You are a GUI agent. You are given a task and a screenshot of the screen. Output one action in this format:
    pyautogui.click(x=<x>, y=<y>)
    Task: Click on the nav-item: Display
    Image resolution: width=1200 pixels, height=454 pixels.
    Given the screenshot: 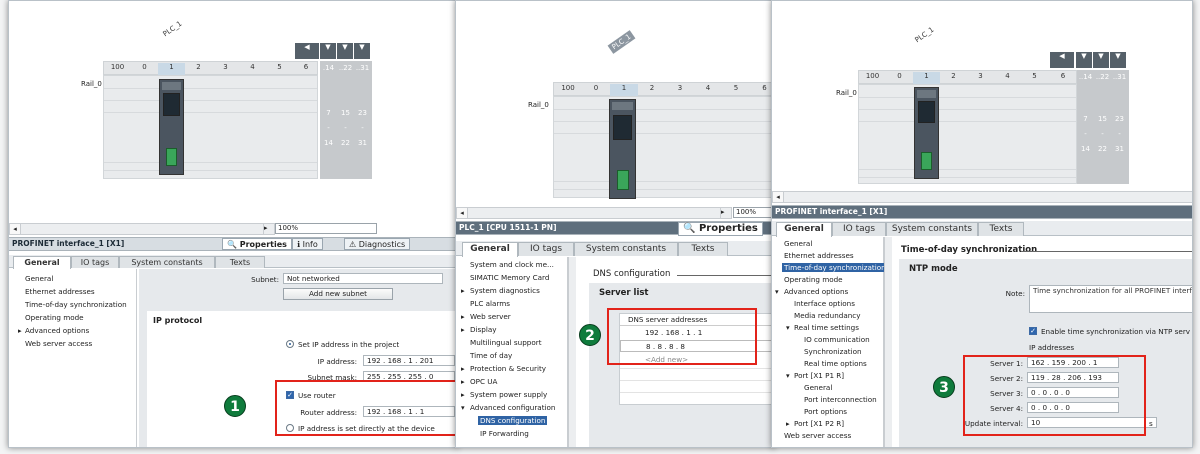 What is the action you would take?
    pyautogui.click(x=483, y=329)
    